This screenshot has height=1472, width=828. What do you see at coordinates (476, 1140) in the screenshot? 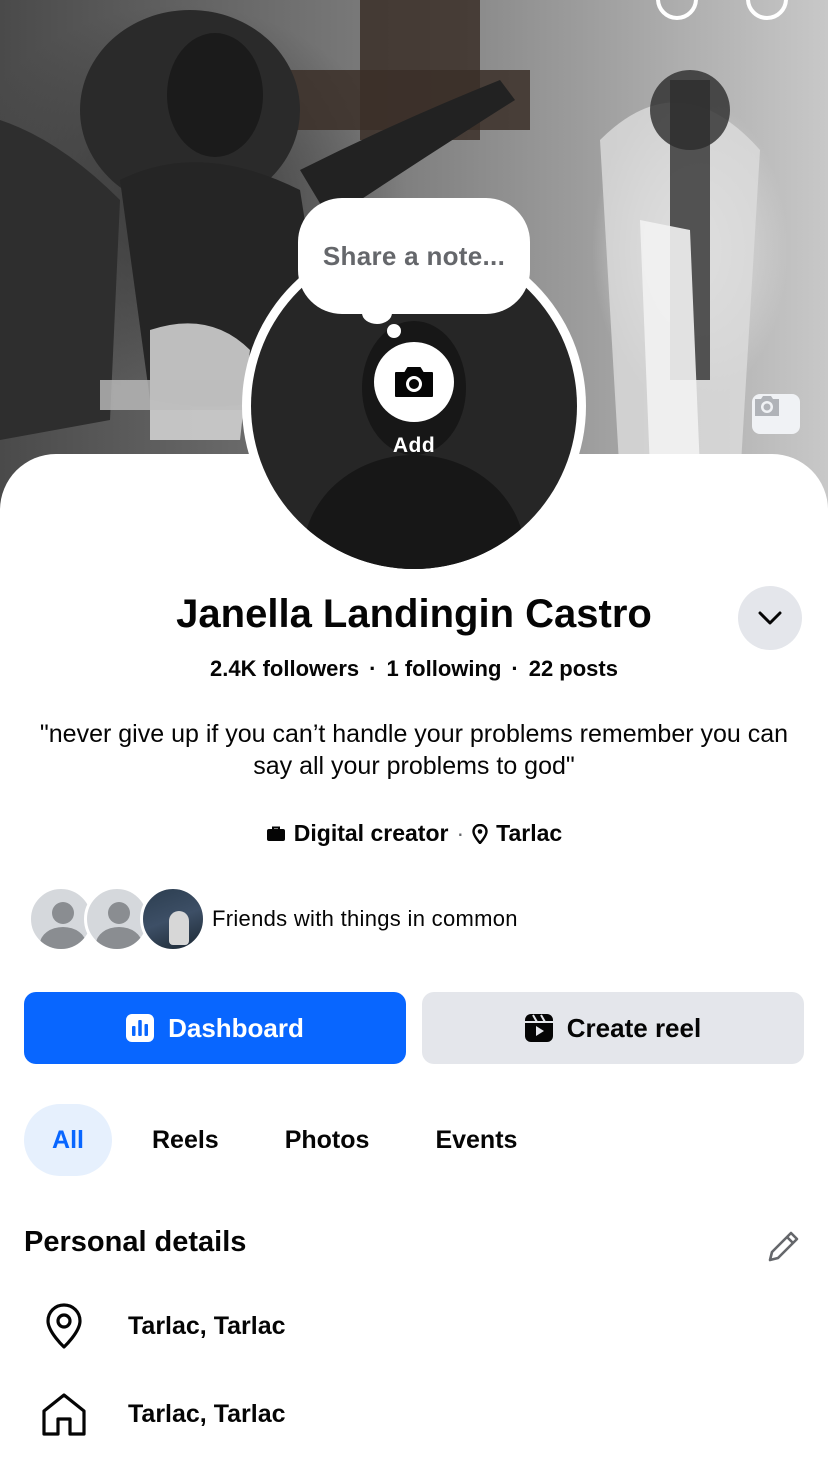
I see `tab-events: Events` at bounding box center [476, 1140].